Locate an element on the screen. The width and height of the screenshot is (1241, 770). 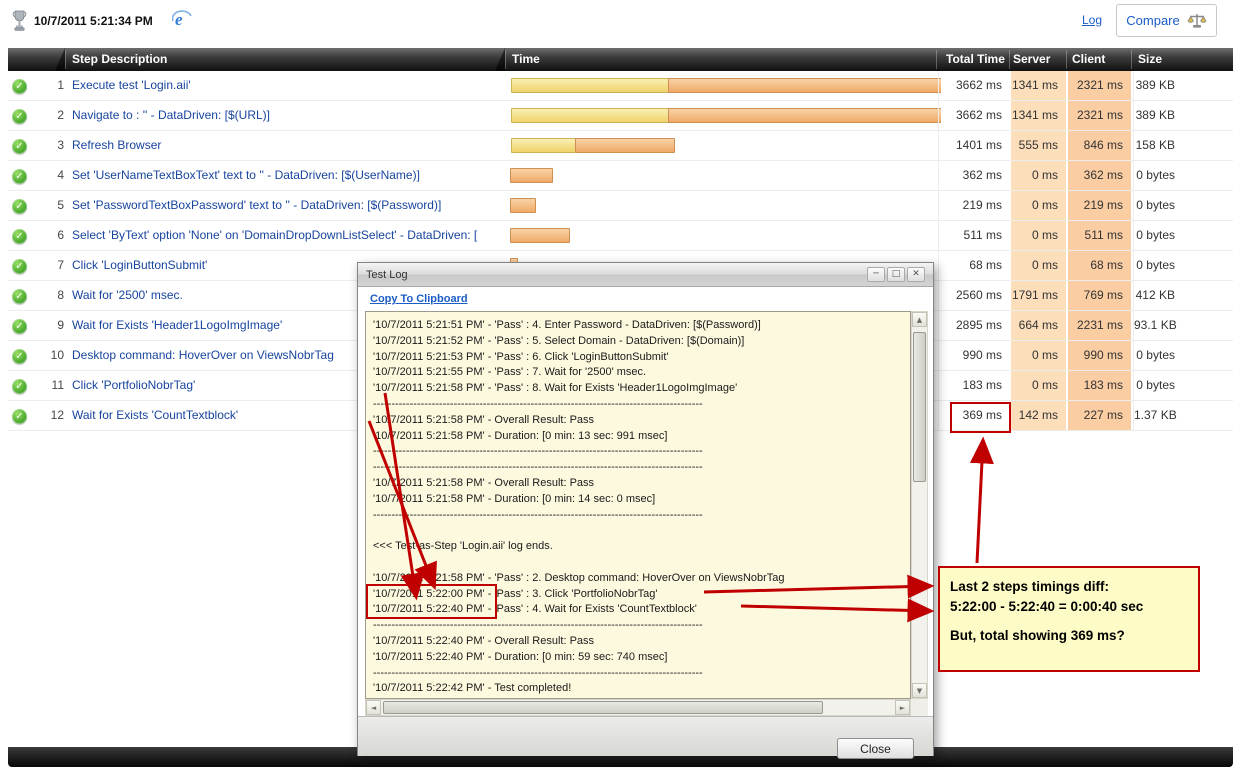
client-time-value: 227 ms is located at coordinates (1099, 415).